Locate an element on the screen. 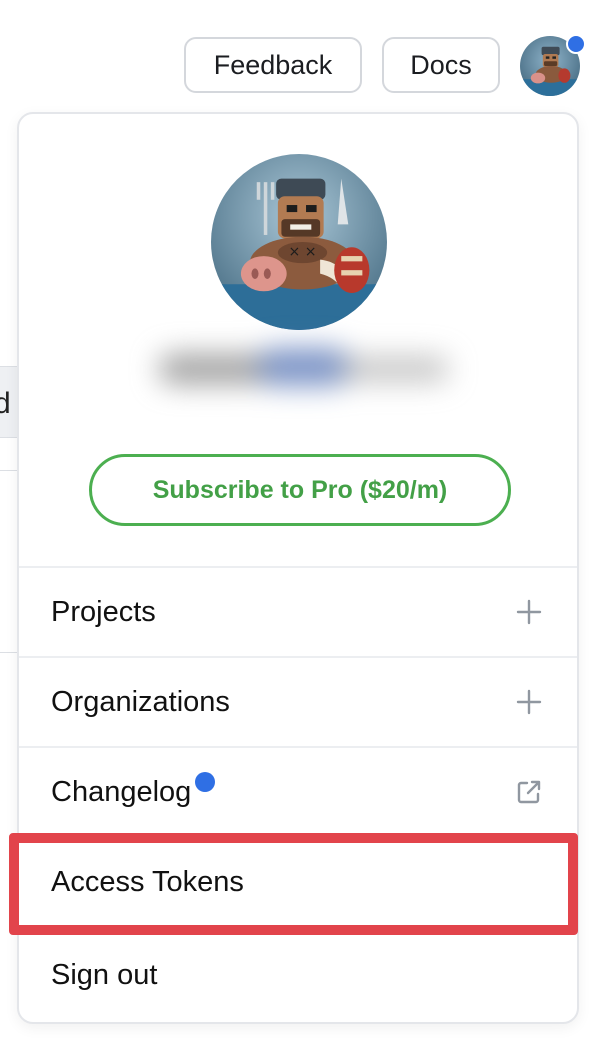 The height and width of the screenshot is (1042, 598). docs-button: Docs is located at coordinates (441, 65).